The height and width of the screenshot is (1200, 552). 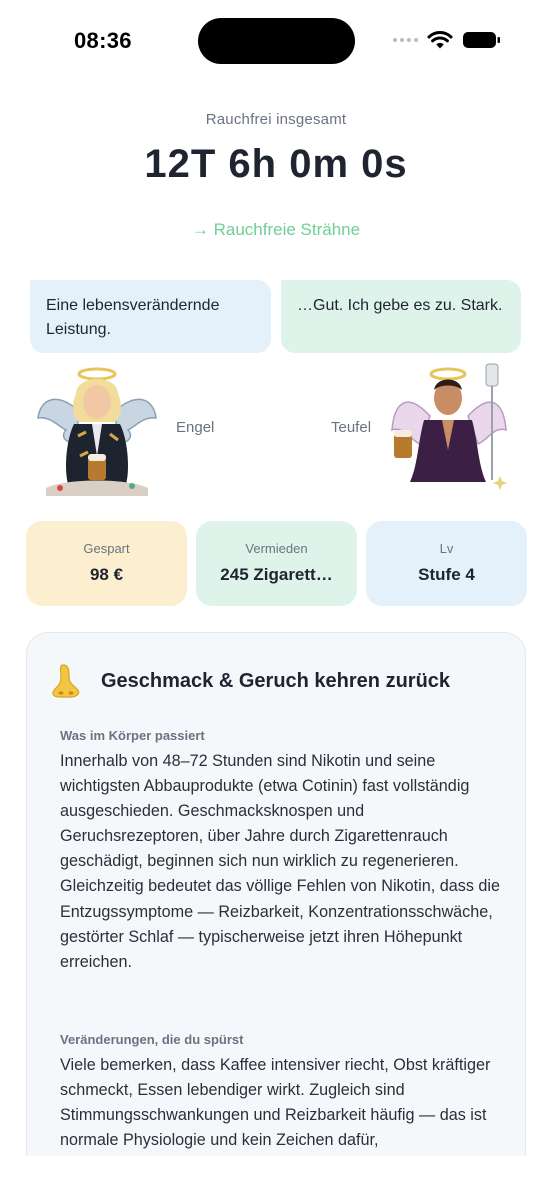 I want to click on bottom-edge, so click(x=276, y=1178).